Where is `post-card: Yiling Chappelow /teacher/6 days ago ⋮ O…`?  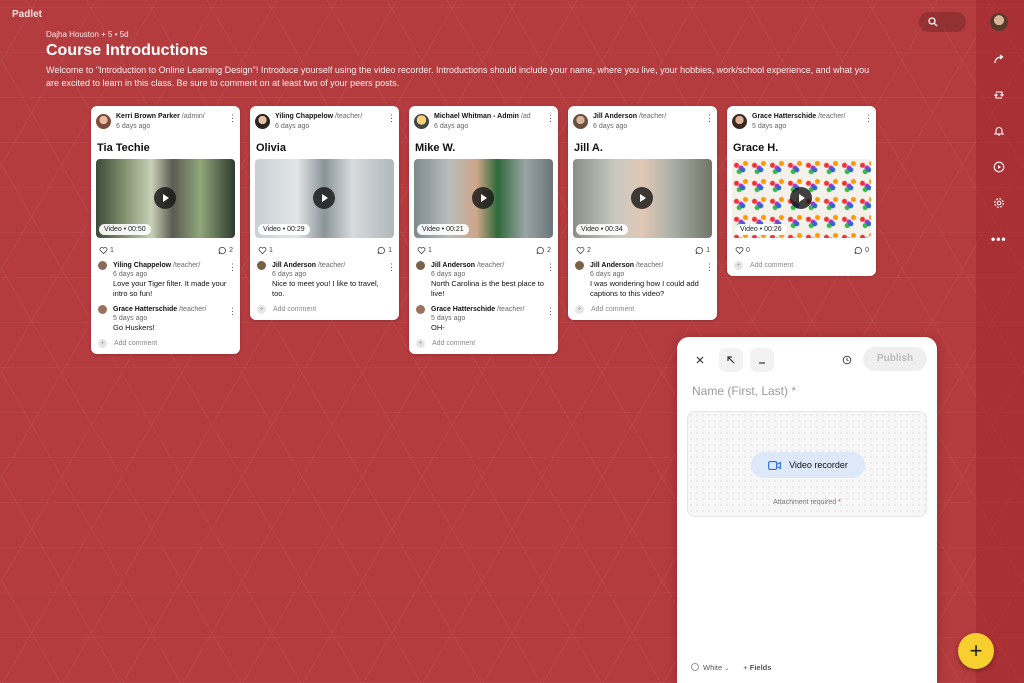
post-card: Yiling Chappelow /teacher/6 days ago ⋮ O… is located at coordinates (324, 213).